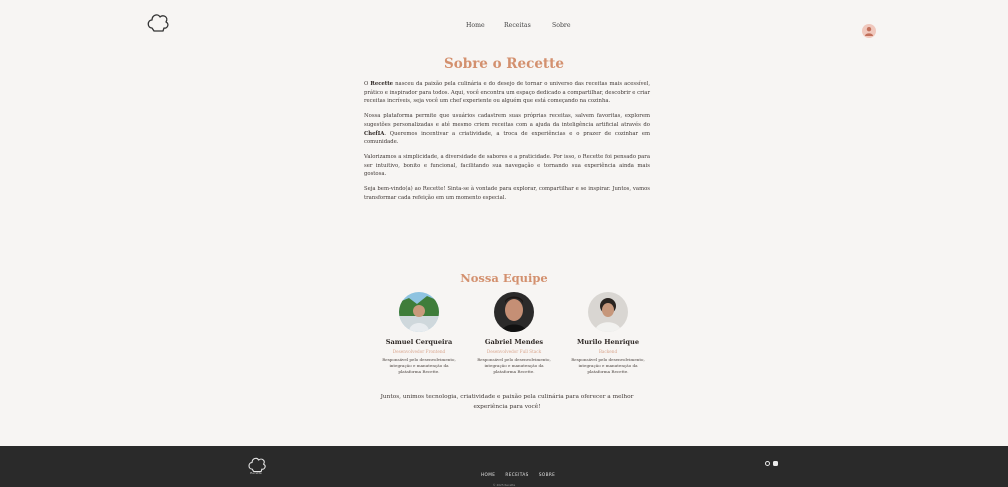 The width and height of the screenshot is (1008, 487). What do you see at coordinates (561, 25) in the screenshot?
I see `nav-sobre: Sobre` at bounding box center [561, 25].